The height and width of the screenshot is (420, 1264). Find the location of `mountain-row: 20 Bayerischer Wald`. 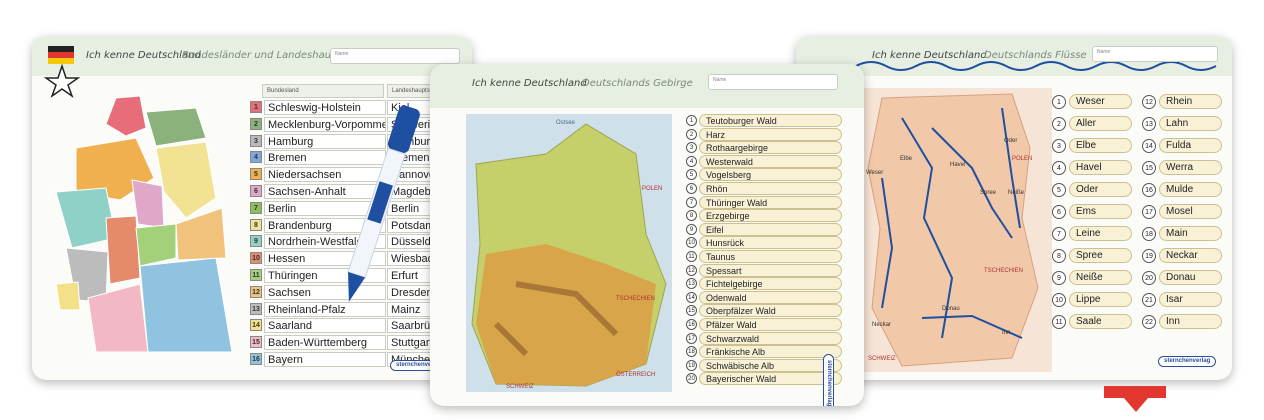

mountain-row: 20 Bayerischer Wald is located at coordinates (764, 379).